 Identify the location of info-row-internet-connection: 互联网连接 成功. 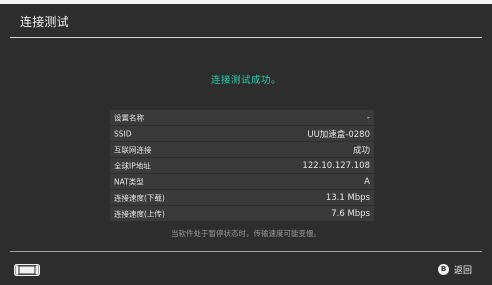
(242, 149).